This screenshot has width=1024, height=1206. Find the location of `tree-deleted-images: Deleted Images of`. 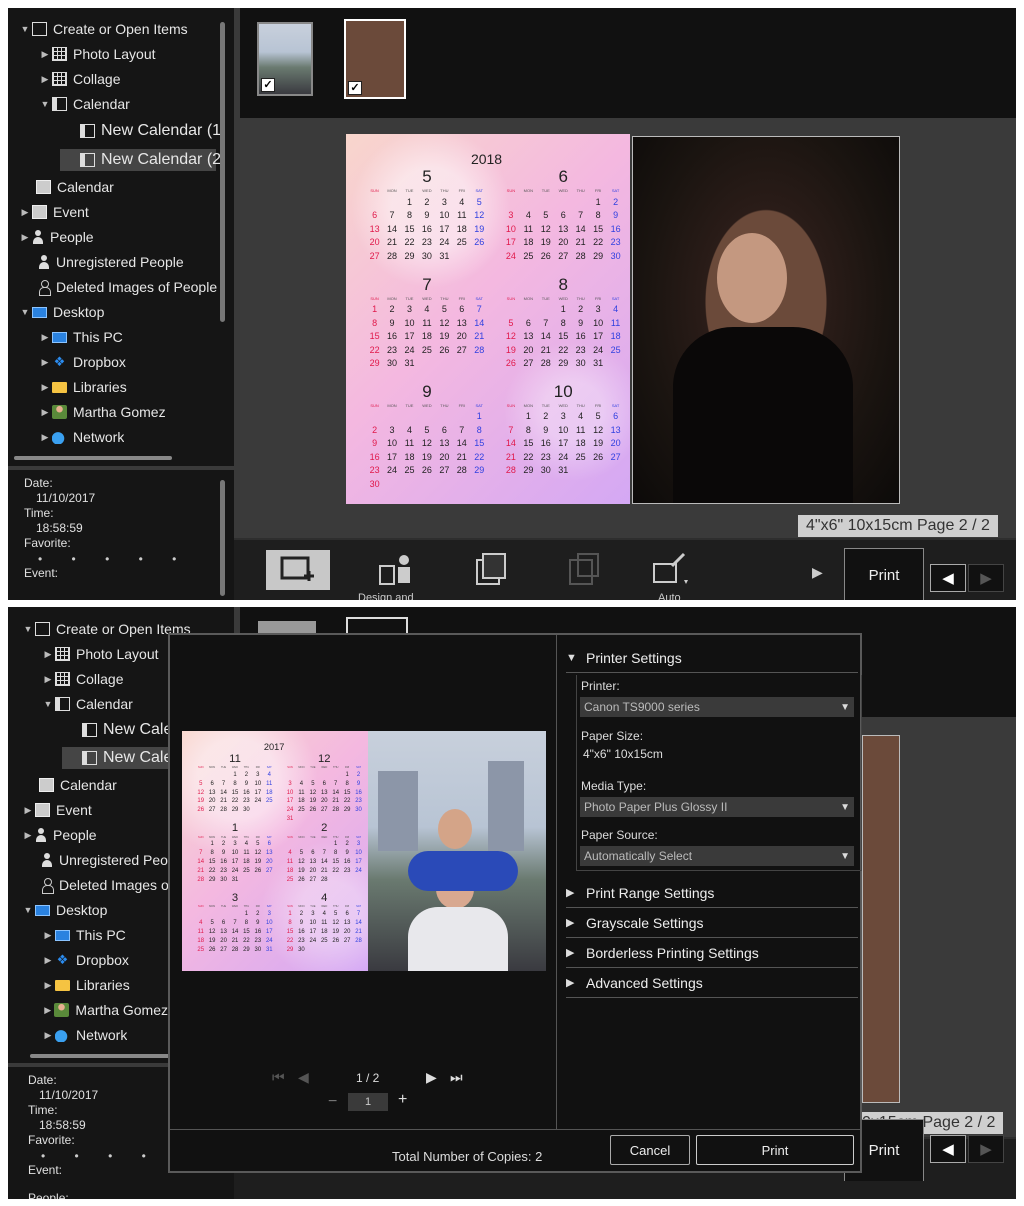

tree-deleted-images: Deleted Images of is located at coordinates (104, 885).